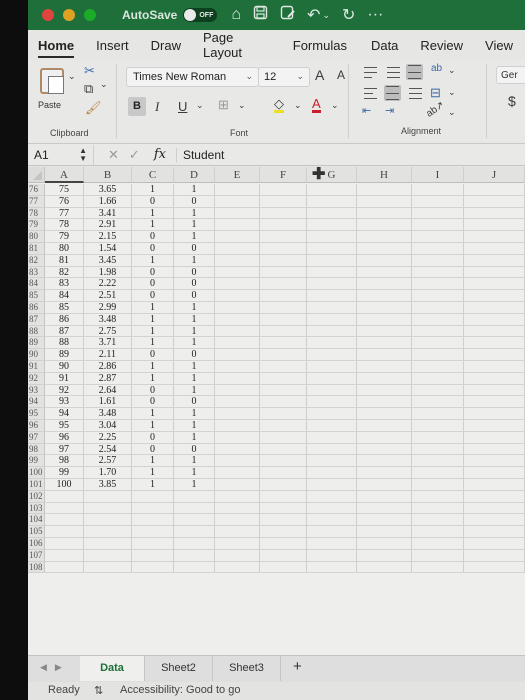  I want to click on cell-b97: 2.25, so click(108, 437).